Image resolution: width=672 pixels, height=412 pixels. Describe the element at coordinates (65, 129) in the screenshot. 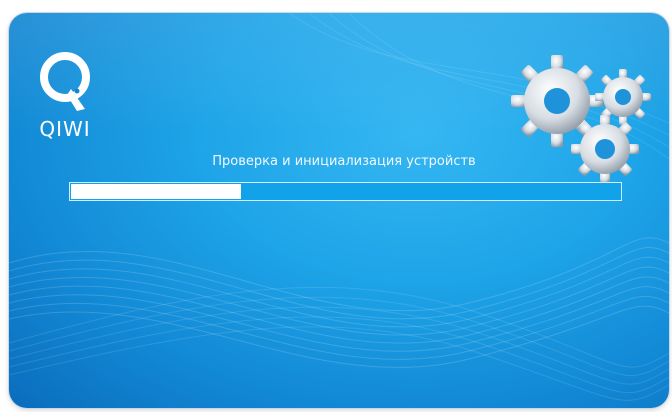

I see `brand-name: QIWI` at that location.